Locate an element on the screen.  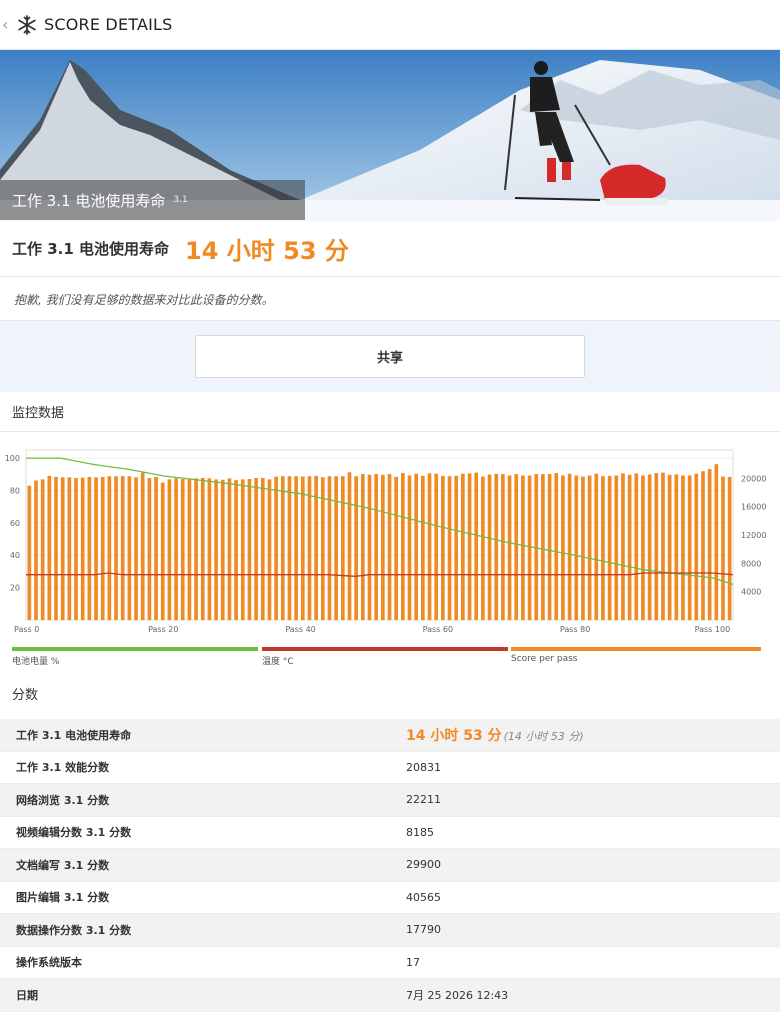
score-name: 数据操作分数 3.1 分数 is located at coordinates (74, 930).